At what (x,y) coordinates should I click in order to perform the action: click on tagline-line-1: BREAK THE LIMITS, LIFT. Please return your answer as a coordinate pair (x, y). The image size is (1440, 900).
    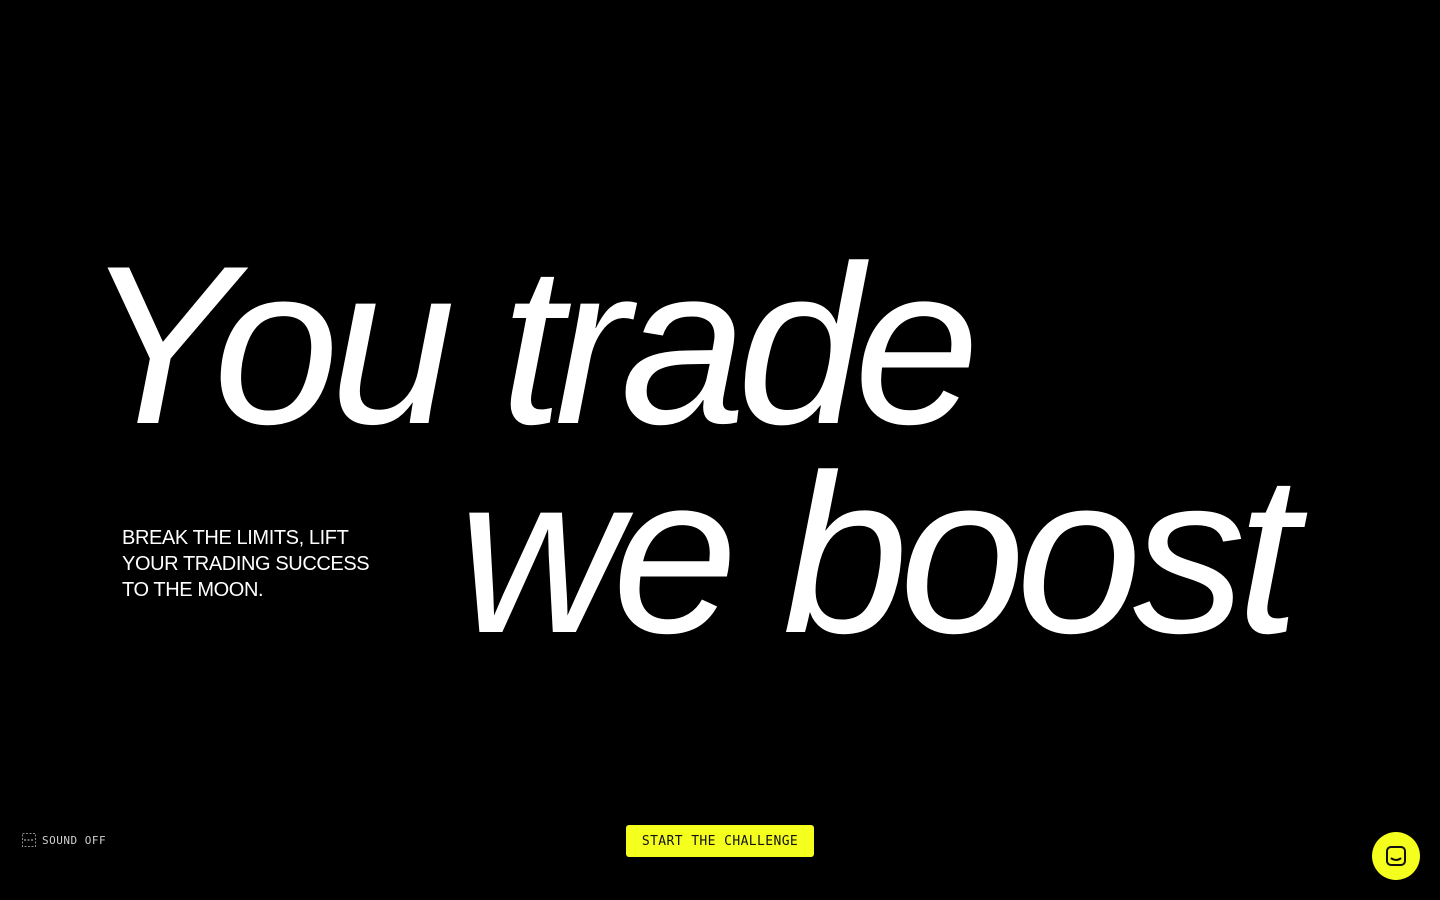
    Looking at the image, I should click on (235, 538).